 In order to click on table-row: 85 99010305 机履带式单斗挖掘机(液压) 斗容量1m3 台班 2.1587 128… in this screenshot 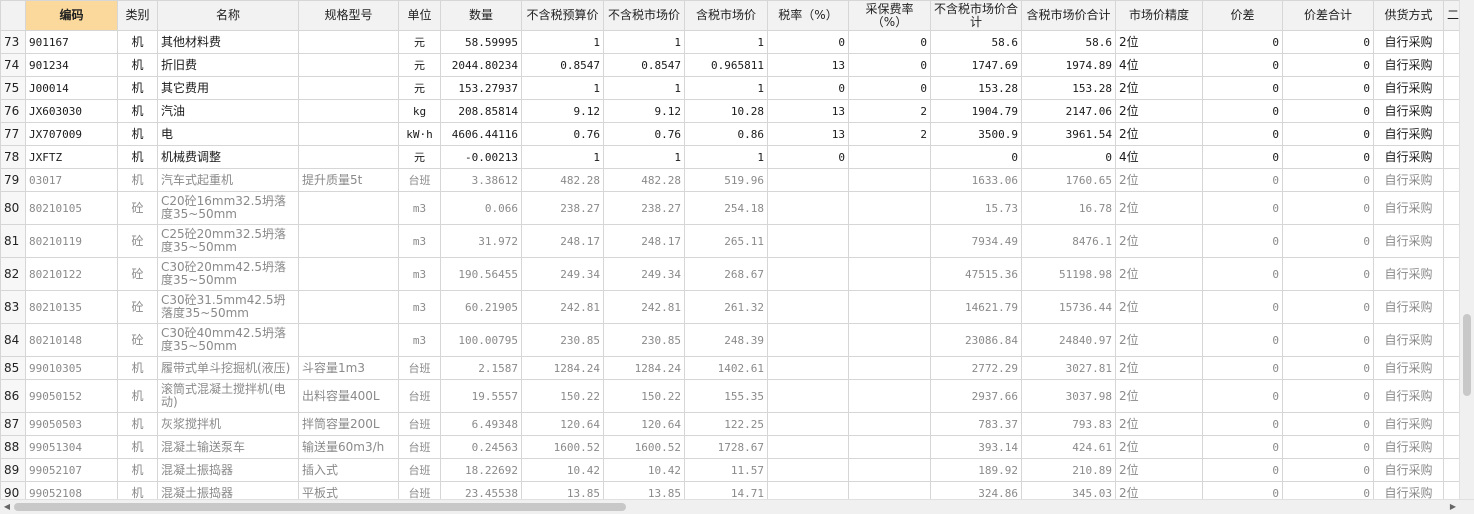, I will do `click(732, 368)`.